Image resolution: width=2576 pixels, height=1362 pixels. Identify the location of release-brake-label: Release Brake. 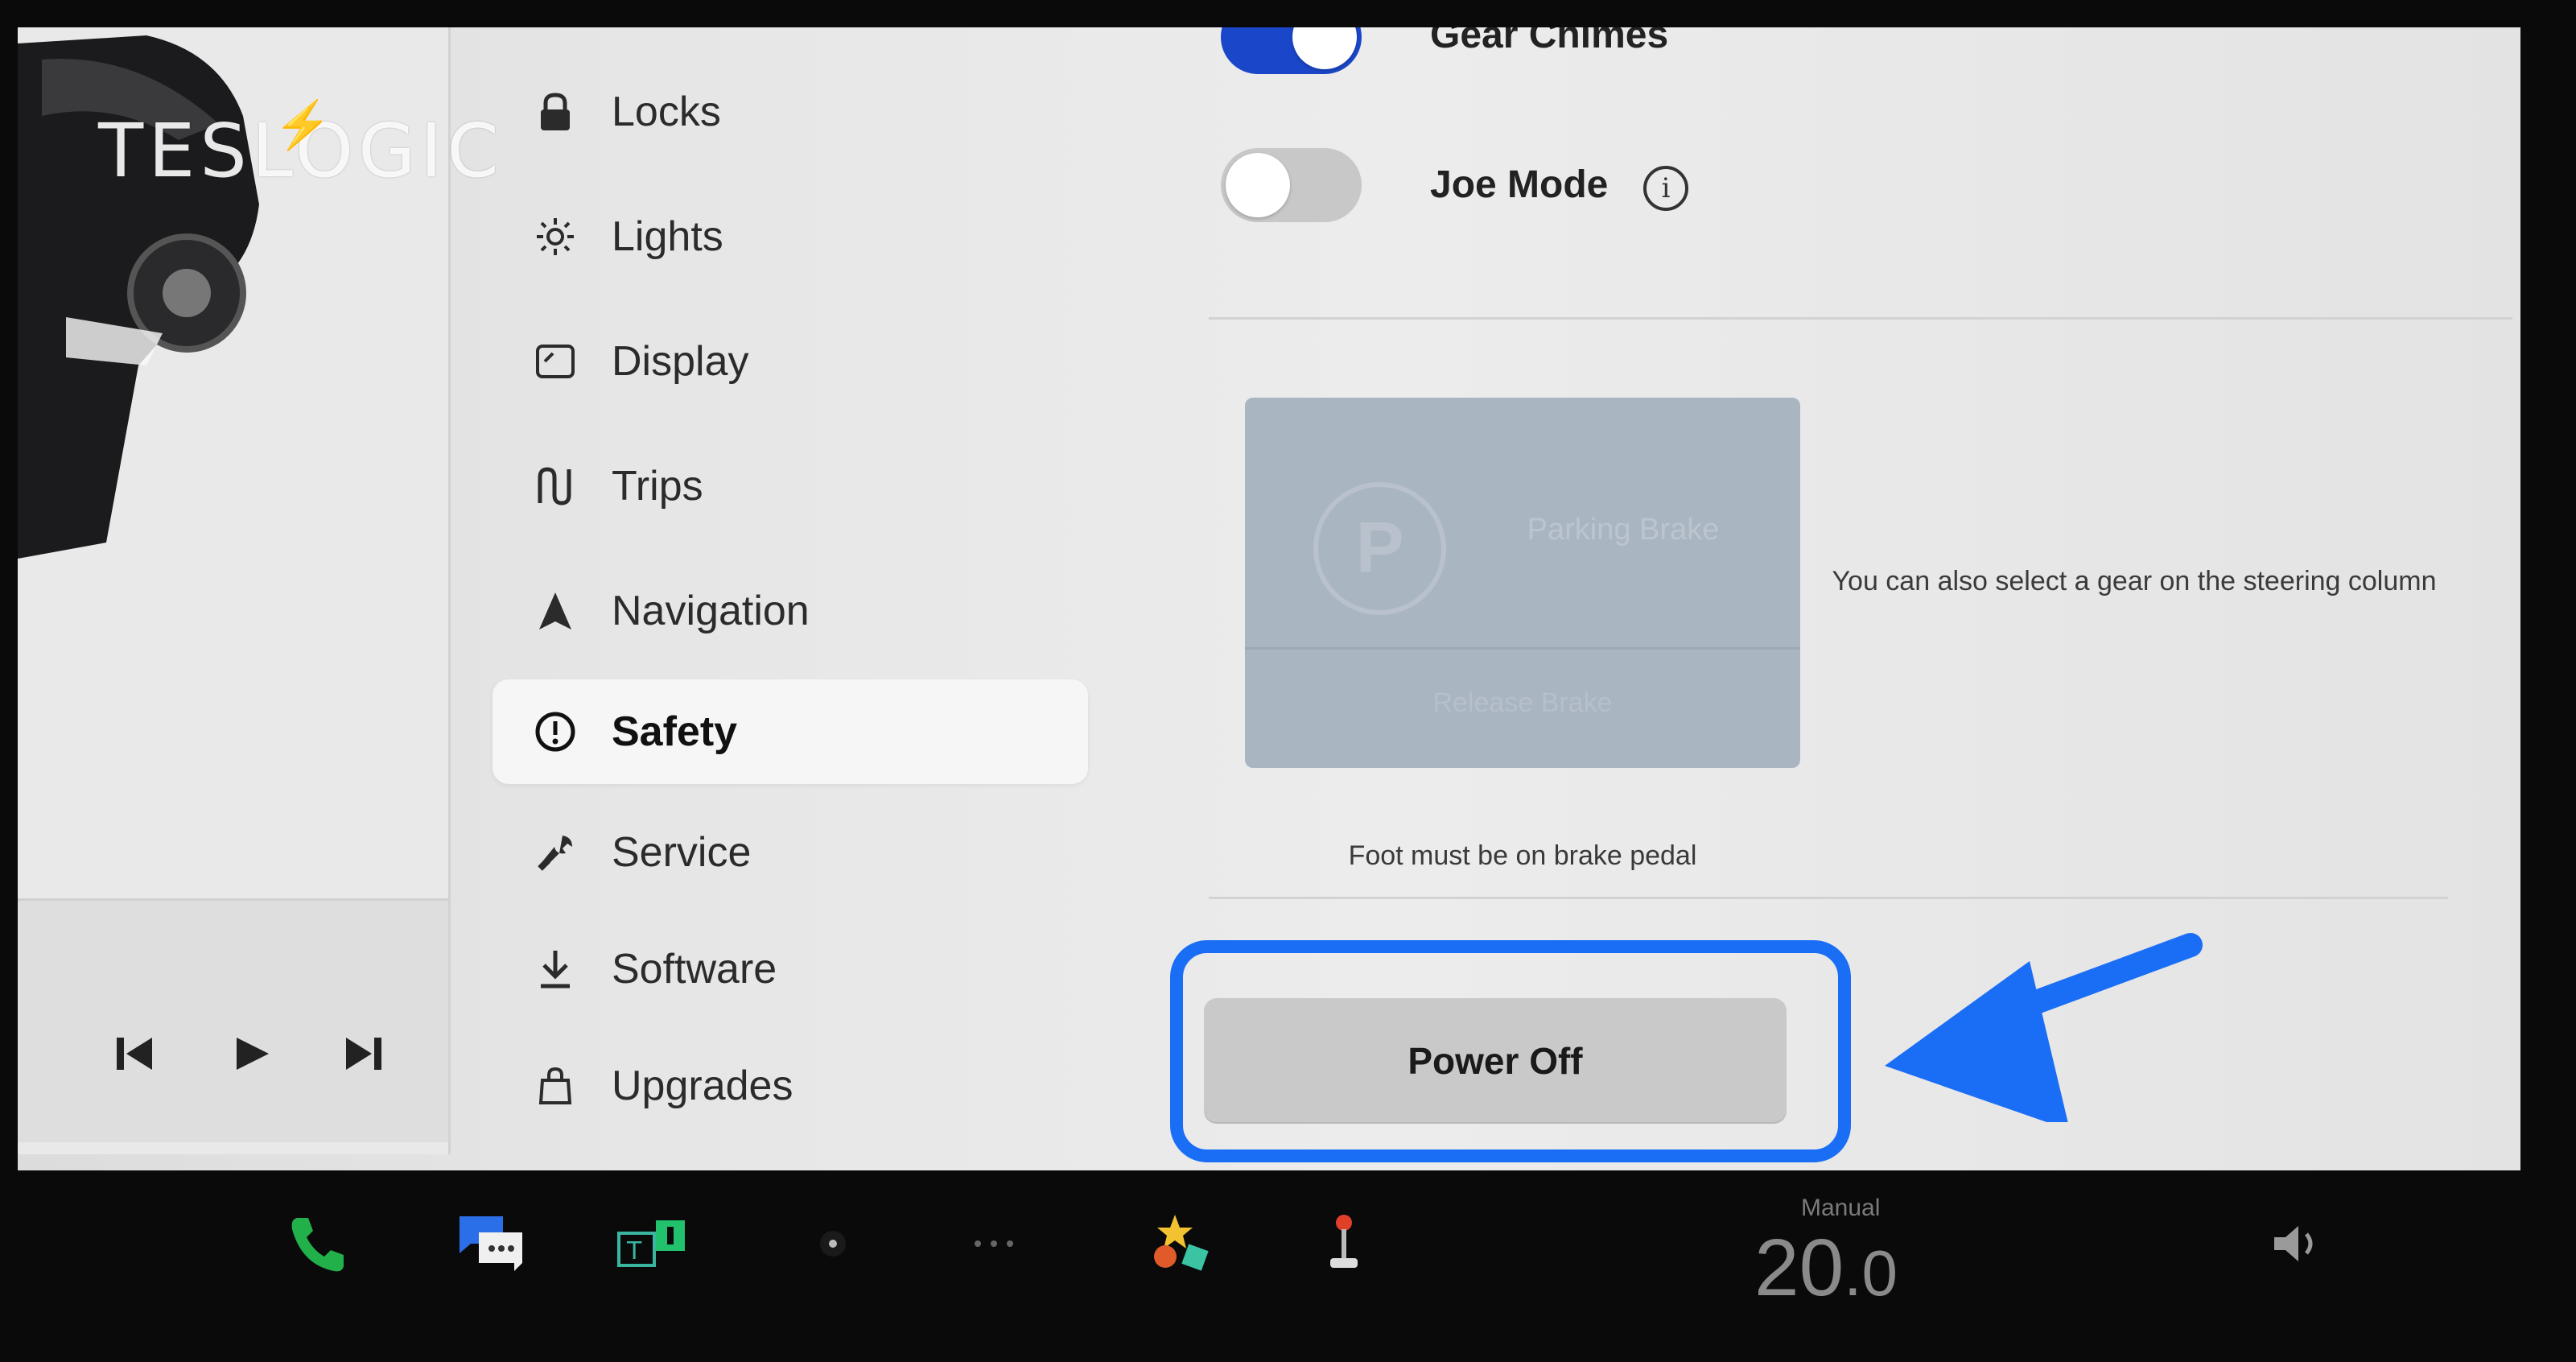
(1522, 703).